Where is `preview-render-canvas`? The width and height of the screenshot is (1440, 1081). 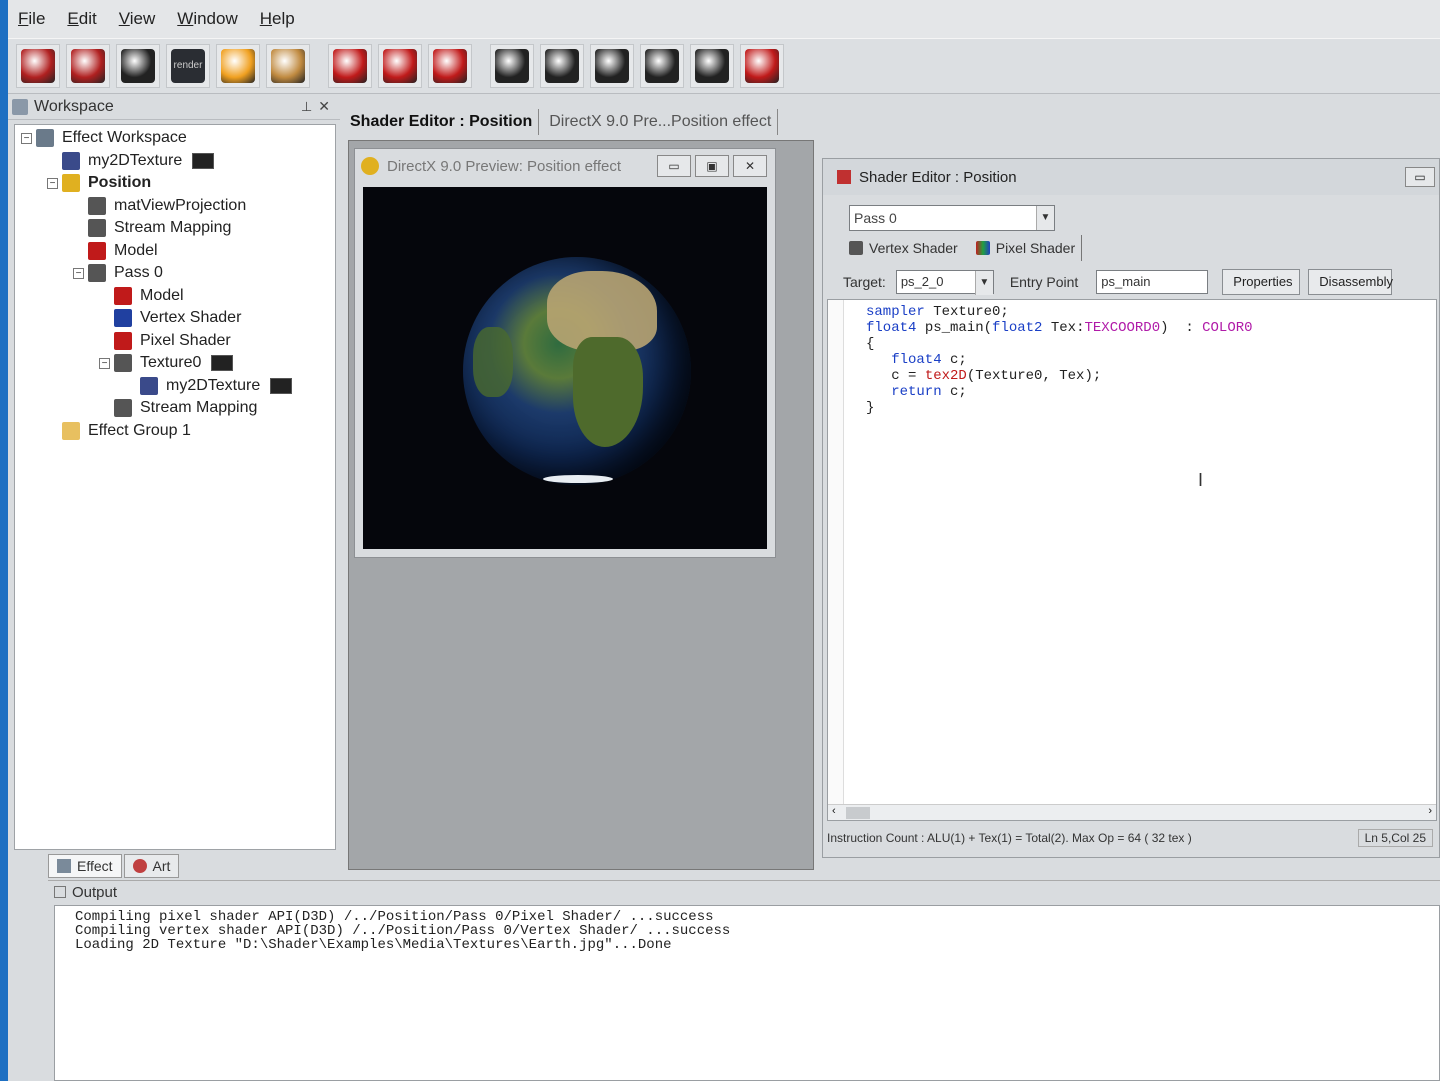
preview-render-canvas is located at coordinates (565, 368).